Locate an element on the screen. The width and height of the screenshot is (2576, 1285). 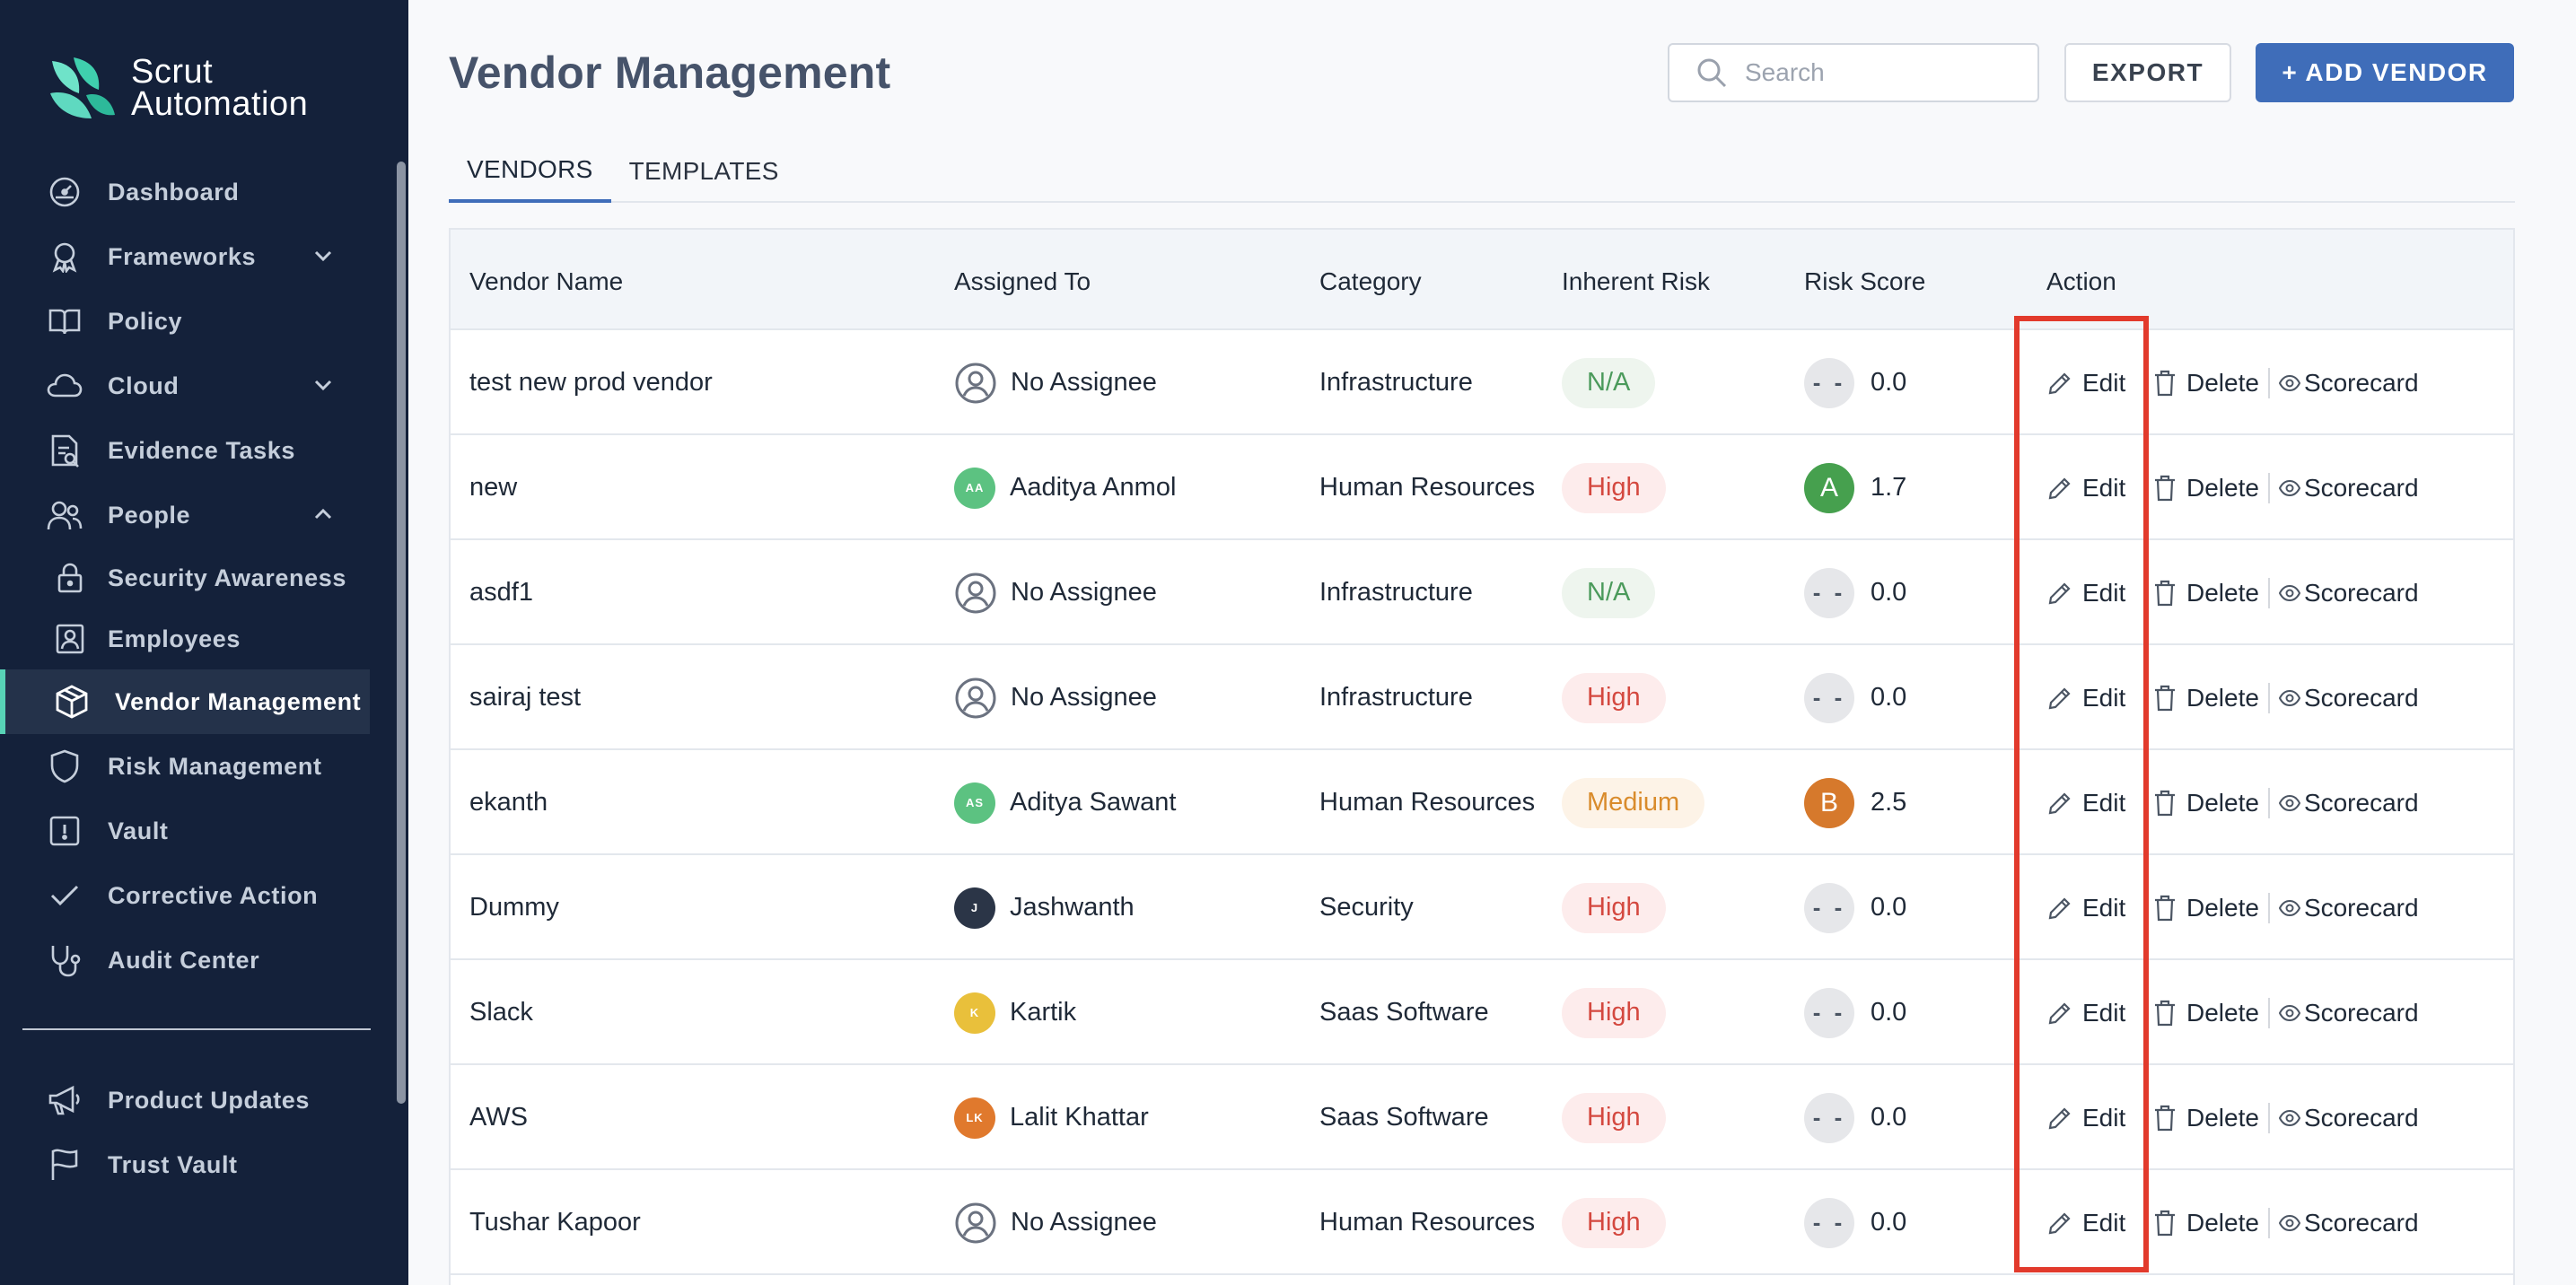
score-value: 0.0 is located at coordinates (1889, 382).